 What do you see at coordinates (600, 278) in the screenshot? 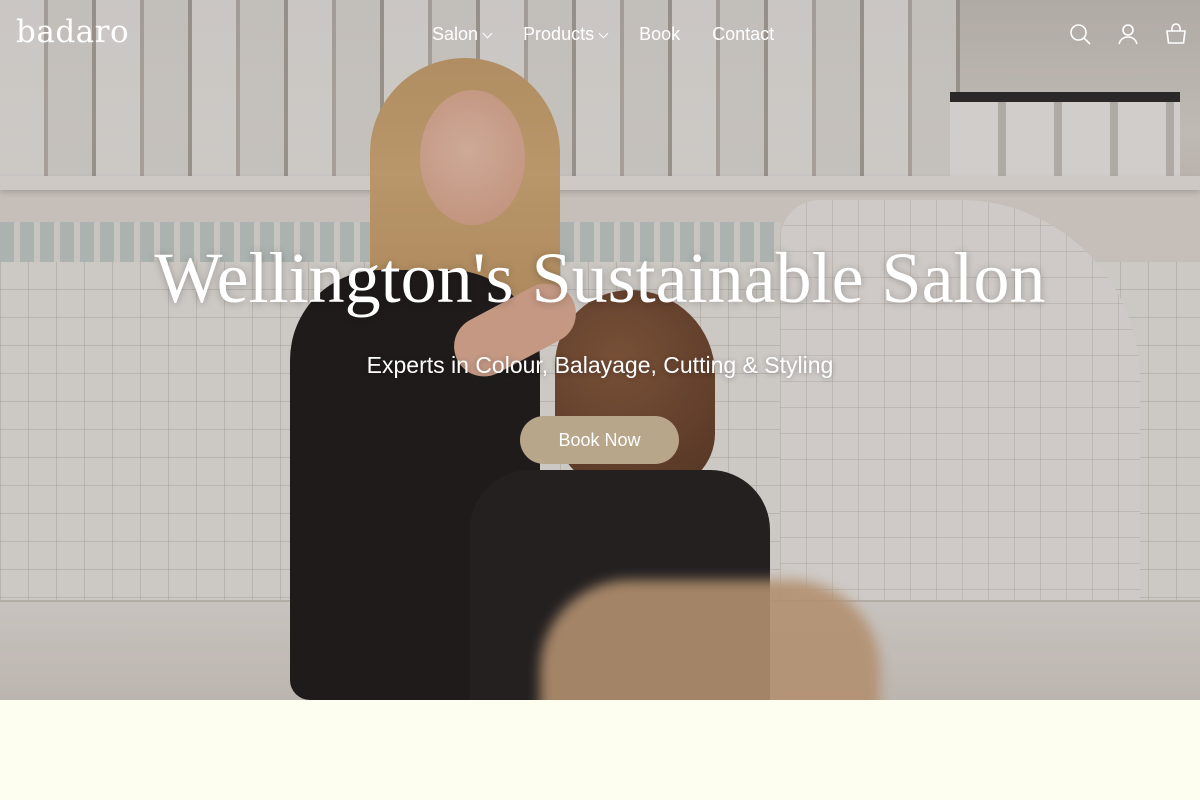
I see `hero-title: Wellington's Sustainable Salon` at bounding box center [600, 278].